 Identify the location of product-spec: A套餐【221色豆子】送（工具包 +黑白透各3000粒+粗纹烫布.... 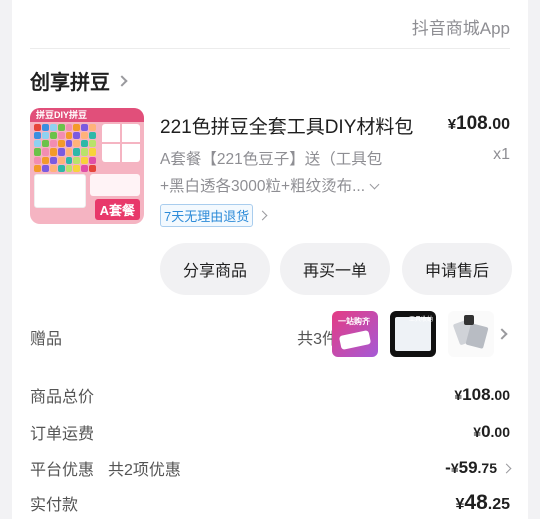
(285, 173).